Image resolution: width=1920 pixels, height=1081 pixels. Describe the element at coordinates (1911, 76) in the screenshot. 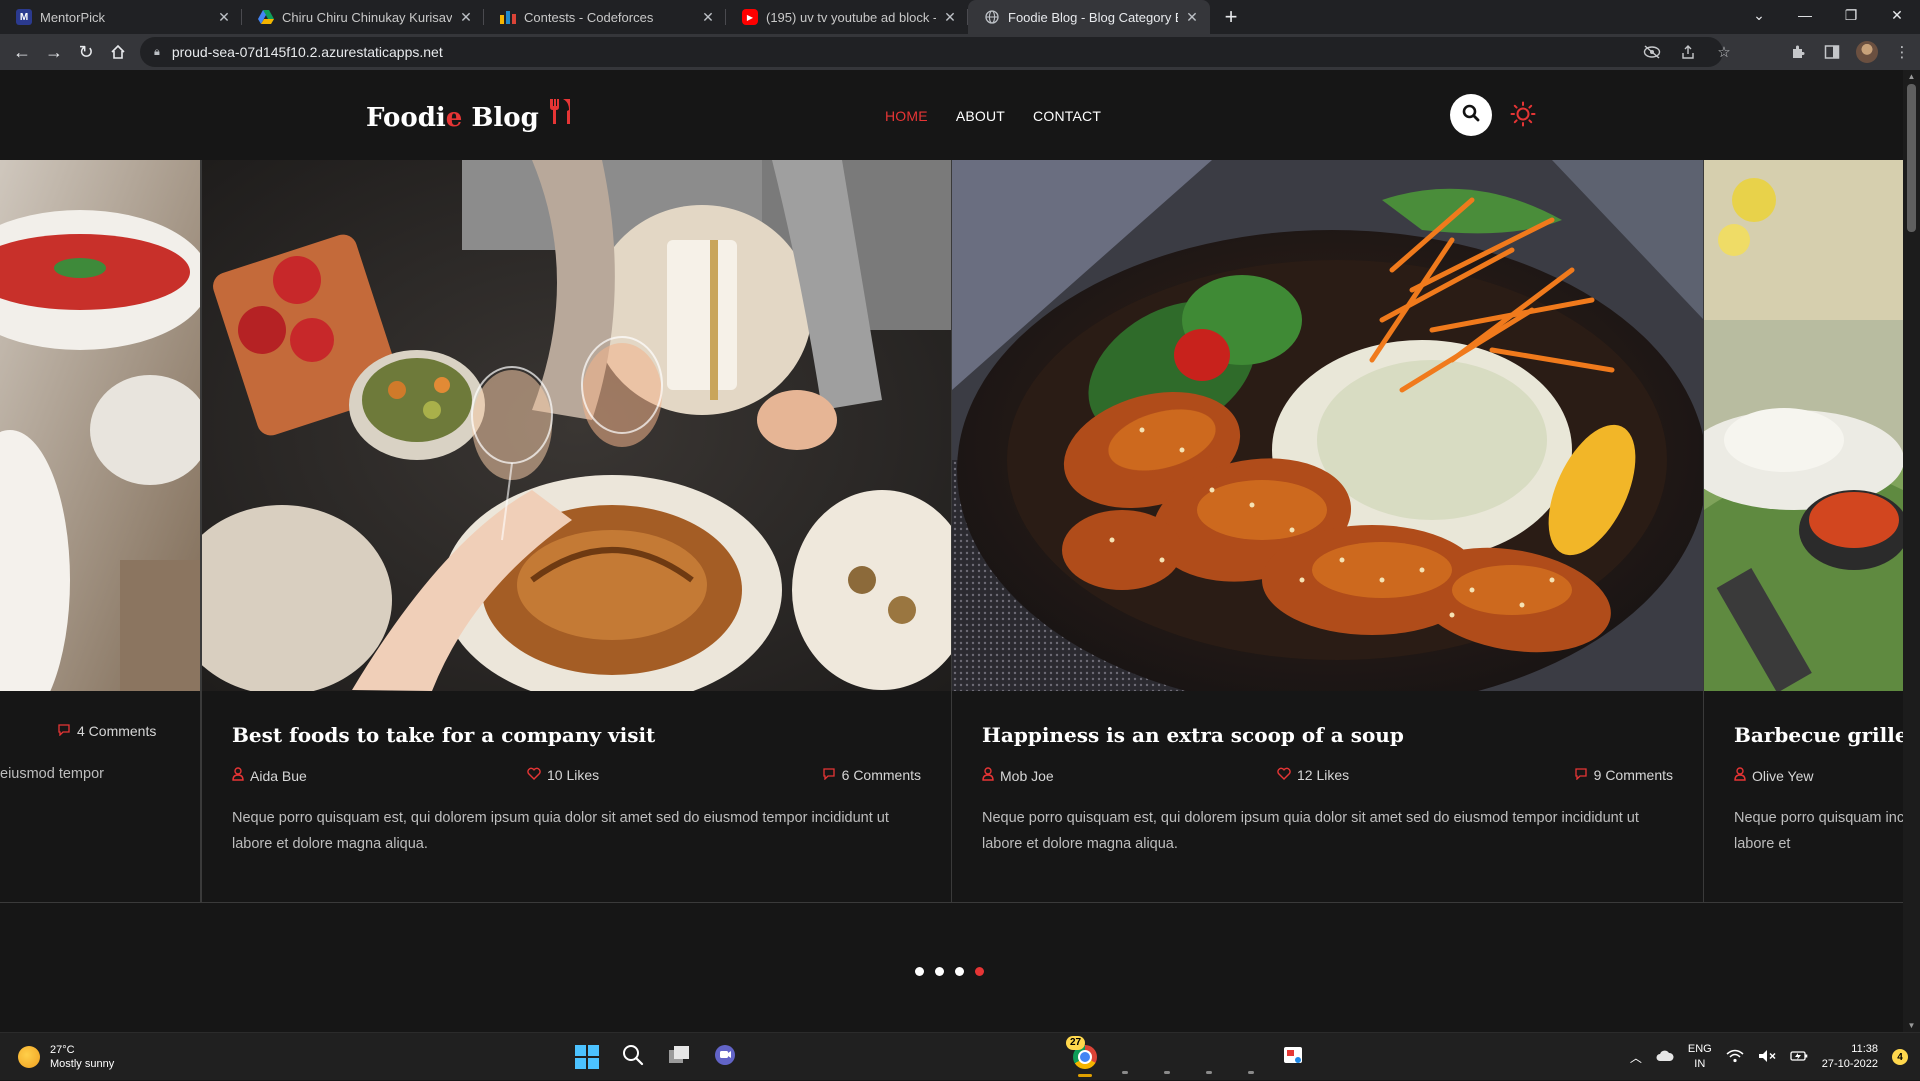

I see `scroll-up-icon: ▲` at that location.